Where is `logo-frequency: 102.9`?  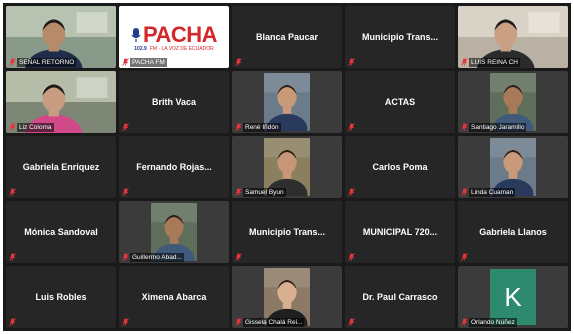 logo-frequency: 102.9 is located at coordinates (140, 49).